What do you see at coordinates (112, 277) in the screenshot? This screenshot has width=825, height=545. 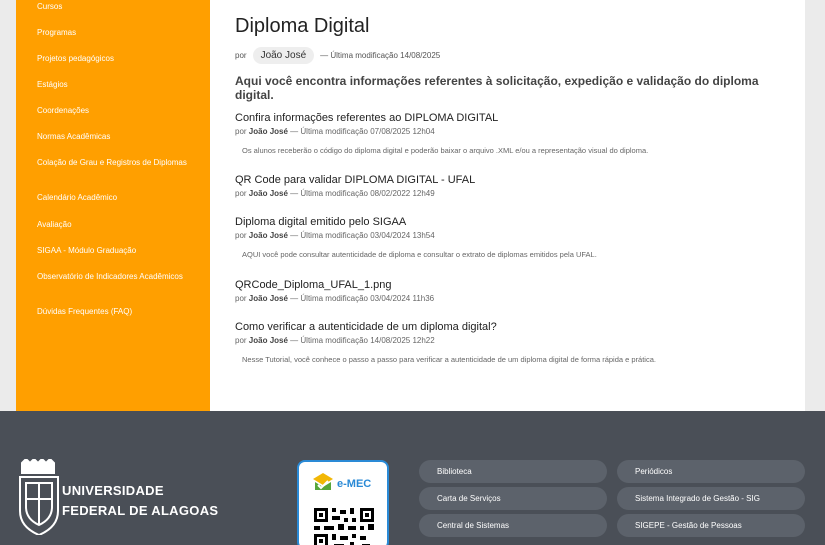 I see `sidebar-item-observatorio: Observatório de Indicadores Acadêmicos` at bounding box center [112, 277].